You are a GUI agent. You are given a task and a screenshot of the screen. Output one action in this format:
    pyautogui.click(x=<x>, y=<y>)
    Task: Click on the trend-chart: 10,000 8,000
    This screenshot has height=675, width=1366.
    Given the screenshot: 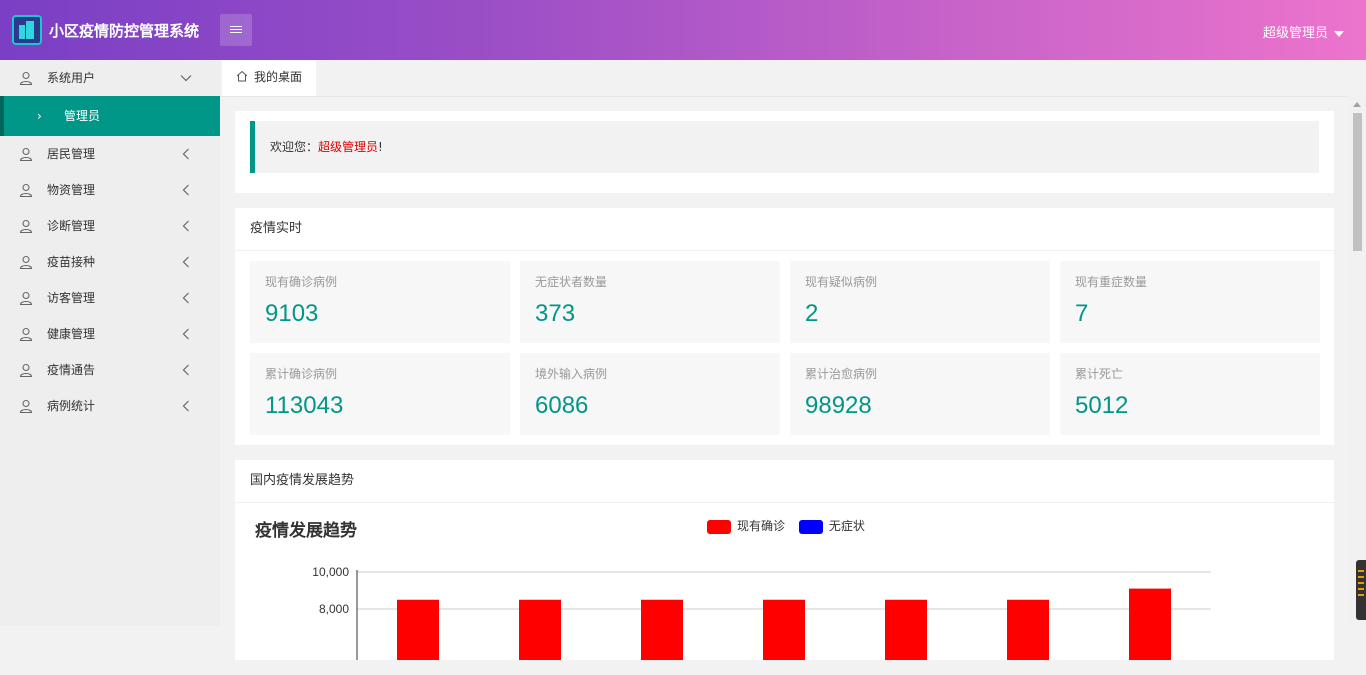 What is the action you would take?
    pyautogui.click(x=761, y=612)
    